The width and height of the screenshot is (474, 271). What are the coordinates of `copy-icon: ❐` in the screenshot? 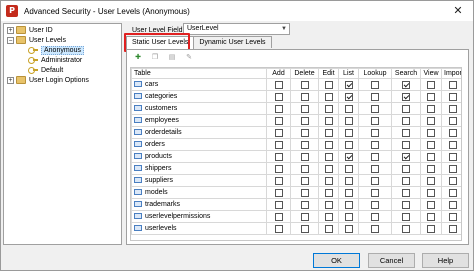 It's located at (155, 58).